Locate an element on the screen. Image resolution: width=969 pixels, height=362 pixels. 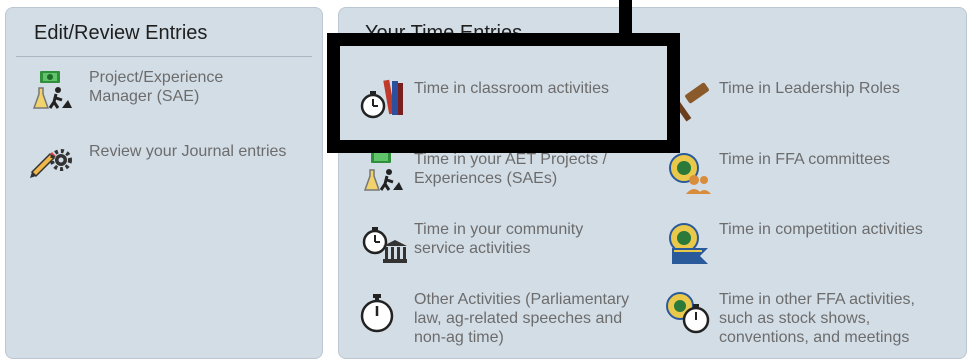
time-competition-link: Time in competition activities is located at coordinates (814, 243).